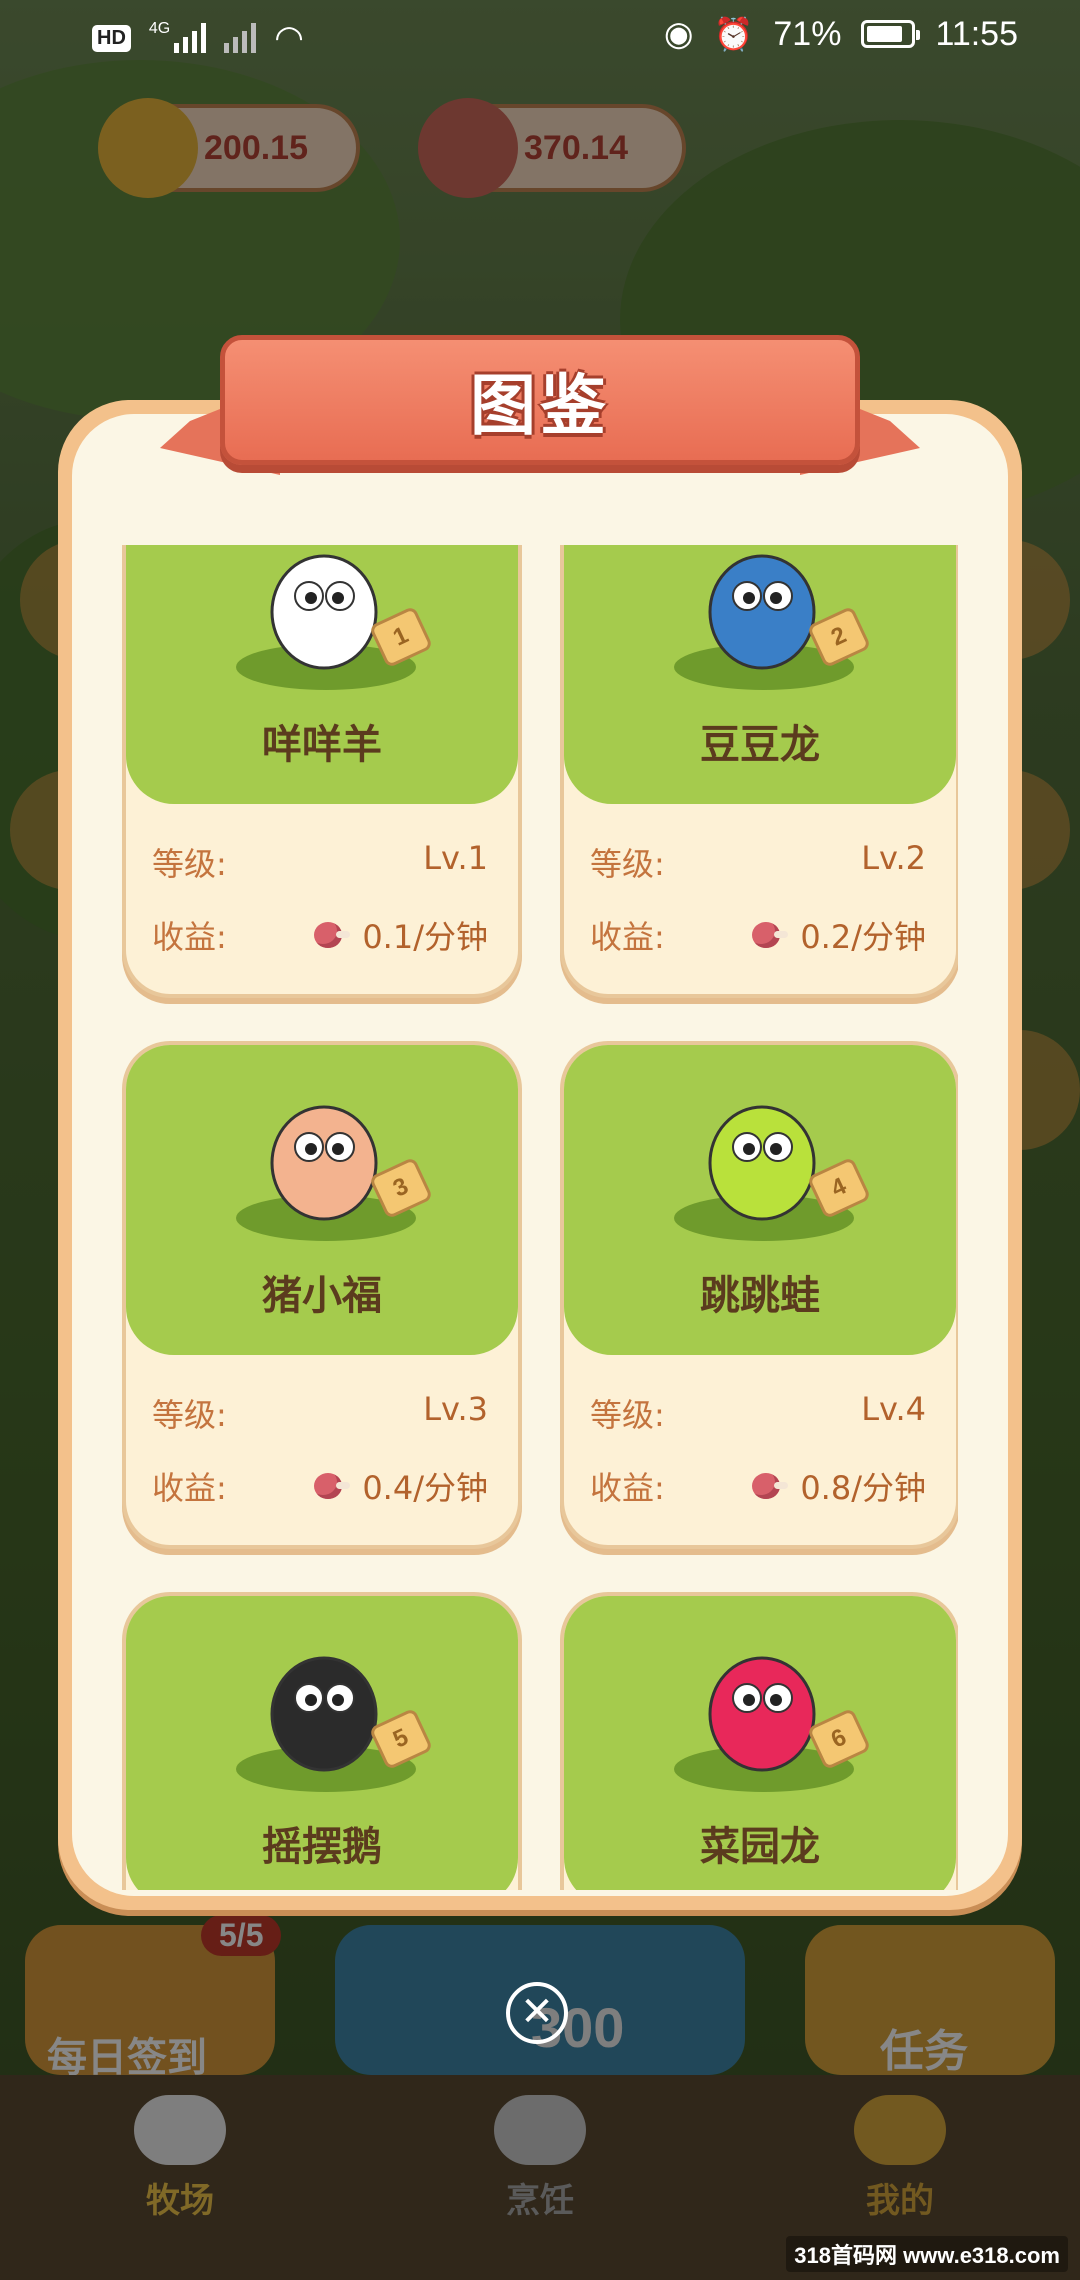  Describe the element at coordinates (678, 34) in the screenshot. I see `eye-icon: ◉` at that location.